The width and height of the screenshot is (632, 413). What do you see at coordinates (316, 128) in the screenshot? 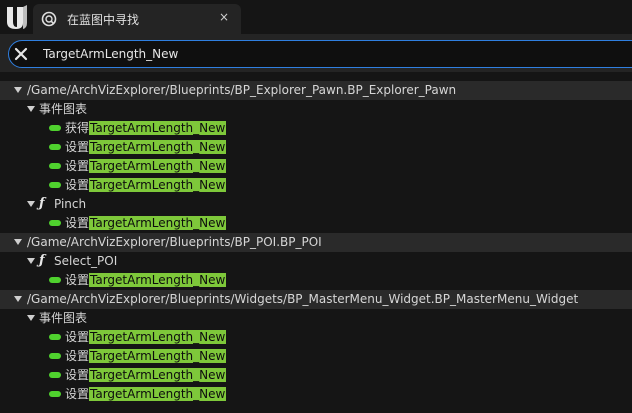
I see `result-item: 获得TargetArmLength_New` at bounding box center [316, 128].